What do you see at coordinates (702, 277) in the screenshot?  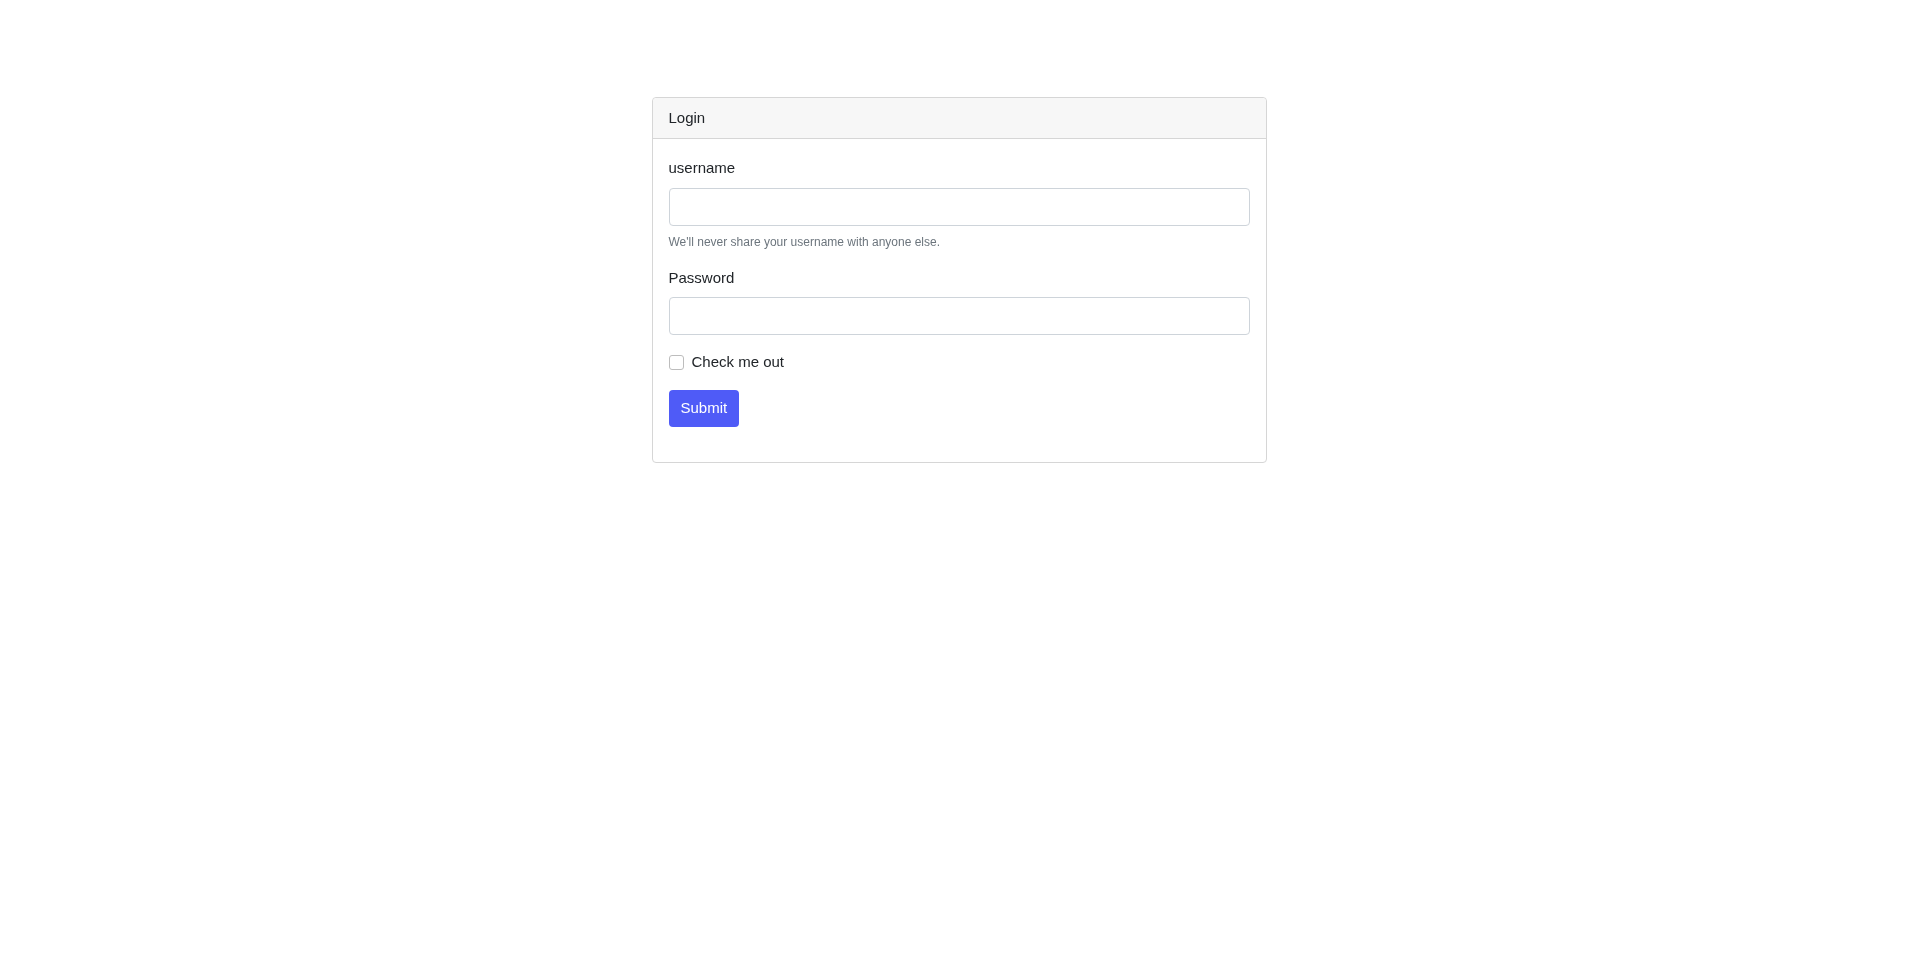 I see `field-label: Password` at bounding box center [702, 277].